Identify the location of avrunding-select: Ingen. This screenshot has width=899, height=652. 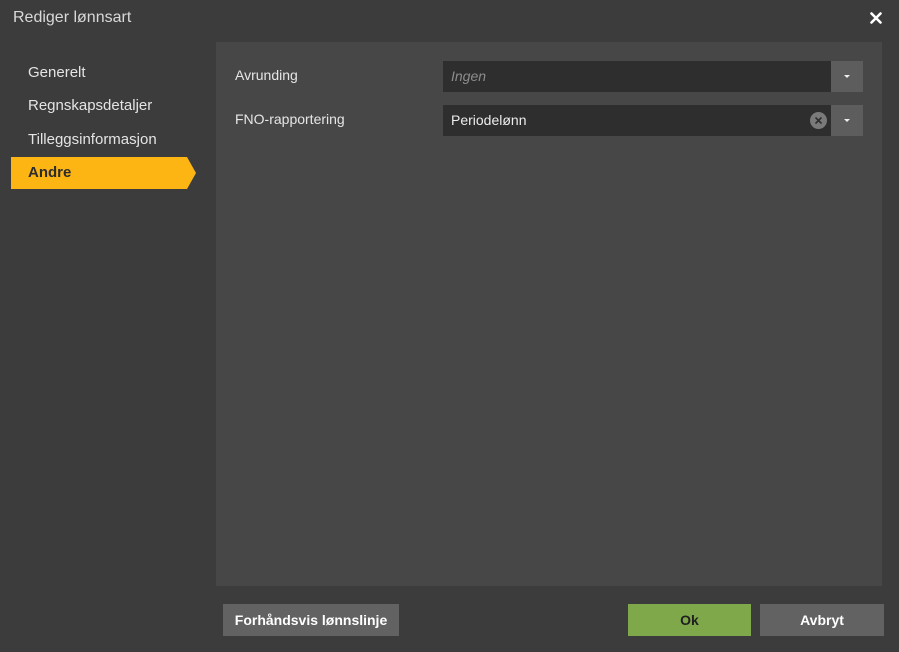
(653, 76).